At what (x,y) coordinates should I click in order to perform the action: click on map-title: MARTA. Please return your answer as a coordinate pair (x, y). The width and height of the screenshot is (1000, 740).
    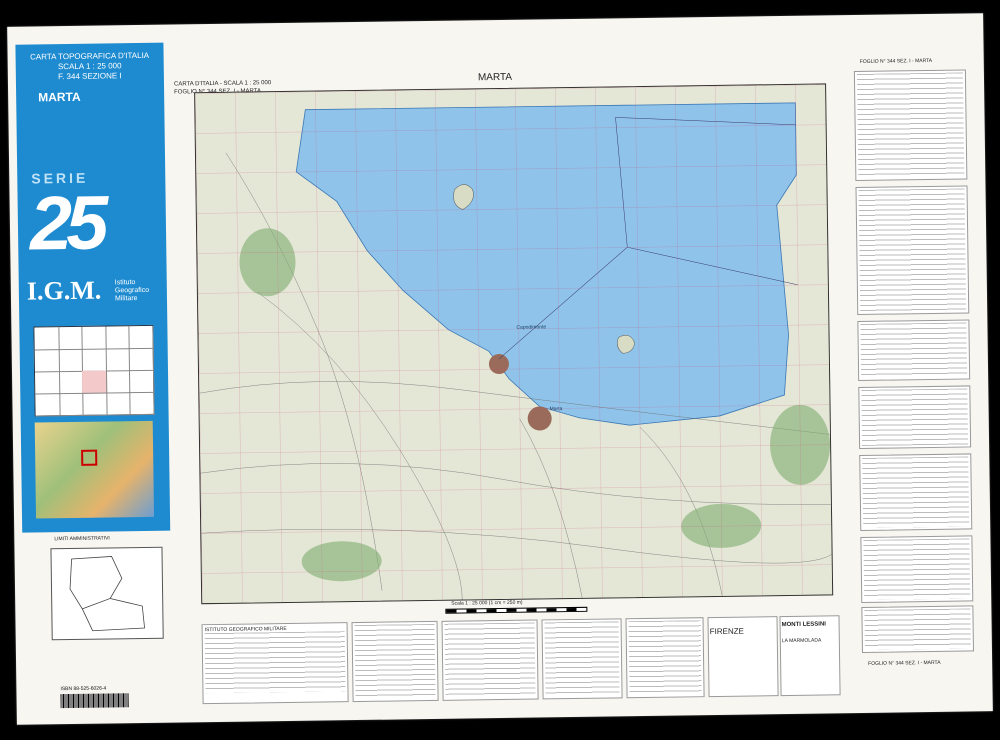
    Looking at the image, I should click on (495, 77).